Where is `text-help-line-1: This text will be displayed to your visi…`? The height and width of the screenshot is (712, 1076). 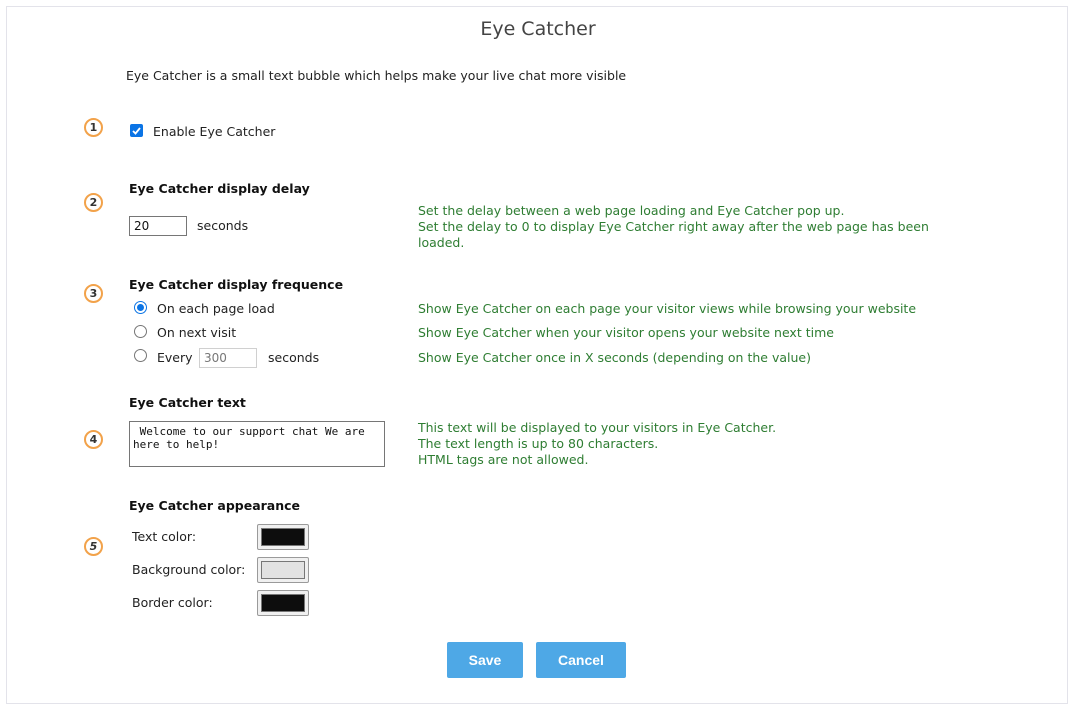
text-help-line-1: This text will be displayed to your visi… is located at coordinates (597, 427).